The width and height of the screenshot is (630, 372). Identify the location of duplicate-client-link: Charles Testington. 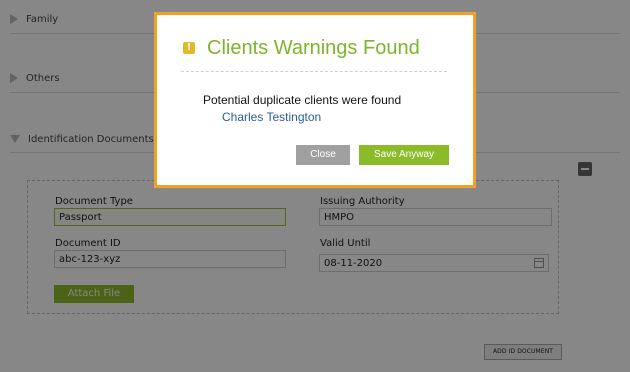
(271, 117).